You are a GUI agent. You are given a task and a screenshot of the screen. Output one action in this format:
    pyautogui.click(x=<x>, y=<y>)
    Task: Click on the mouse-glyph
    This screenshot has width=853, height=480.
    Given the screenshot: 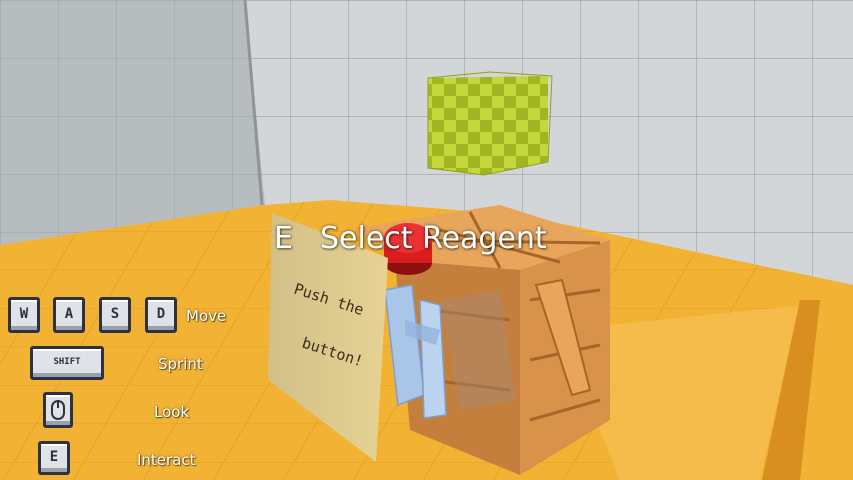 What is the action you would take?
    pyautogui.click(x=58, y=410)
    